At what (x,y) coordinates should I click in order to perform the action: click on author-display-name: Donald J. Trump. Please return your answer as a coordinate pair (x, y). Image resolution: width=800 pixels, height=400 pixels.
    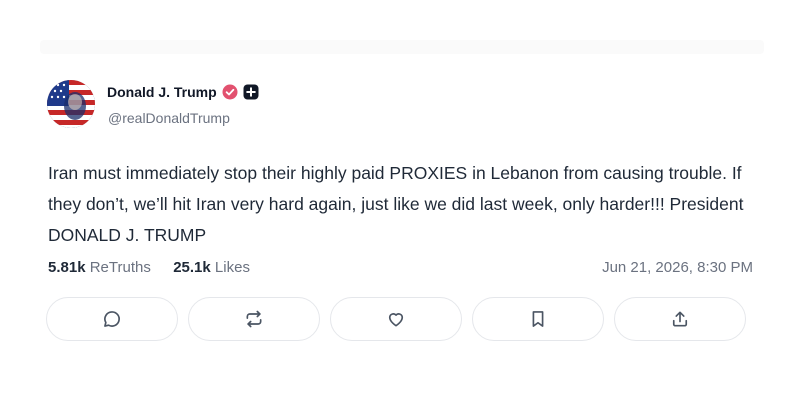
    Looking at the image, I should click on (162, 92).